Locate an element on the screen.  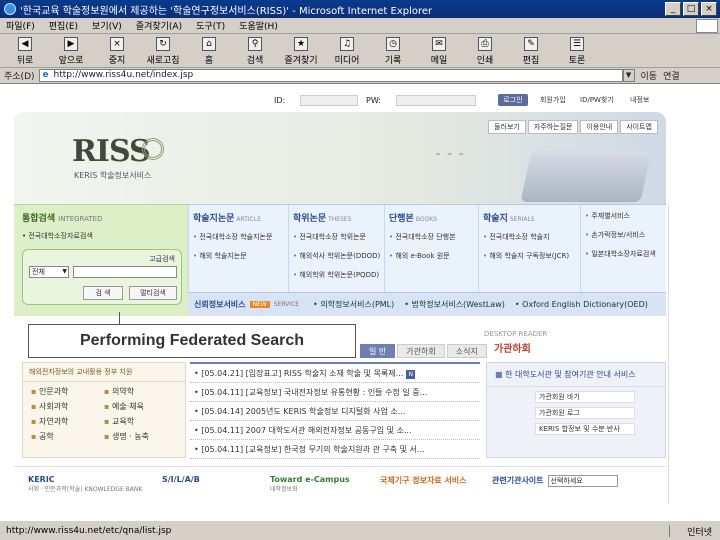
address-input: http://www.riss4u.net/index.jsp is located at coordinates (330, 75).